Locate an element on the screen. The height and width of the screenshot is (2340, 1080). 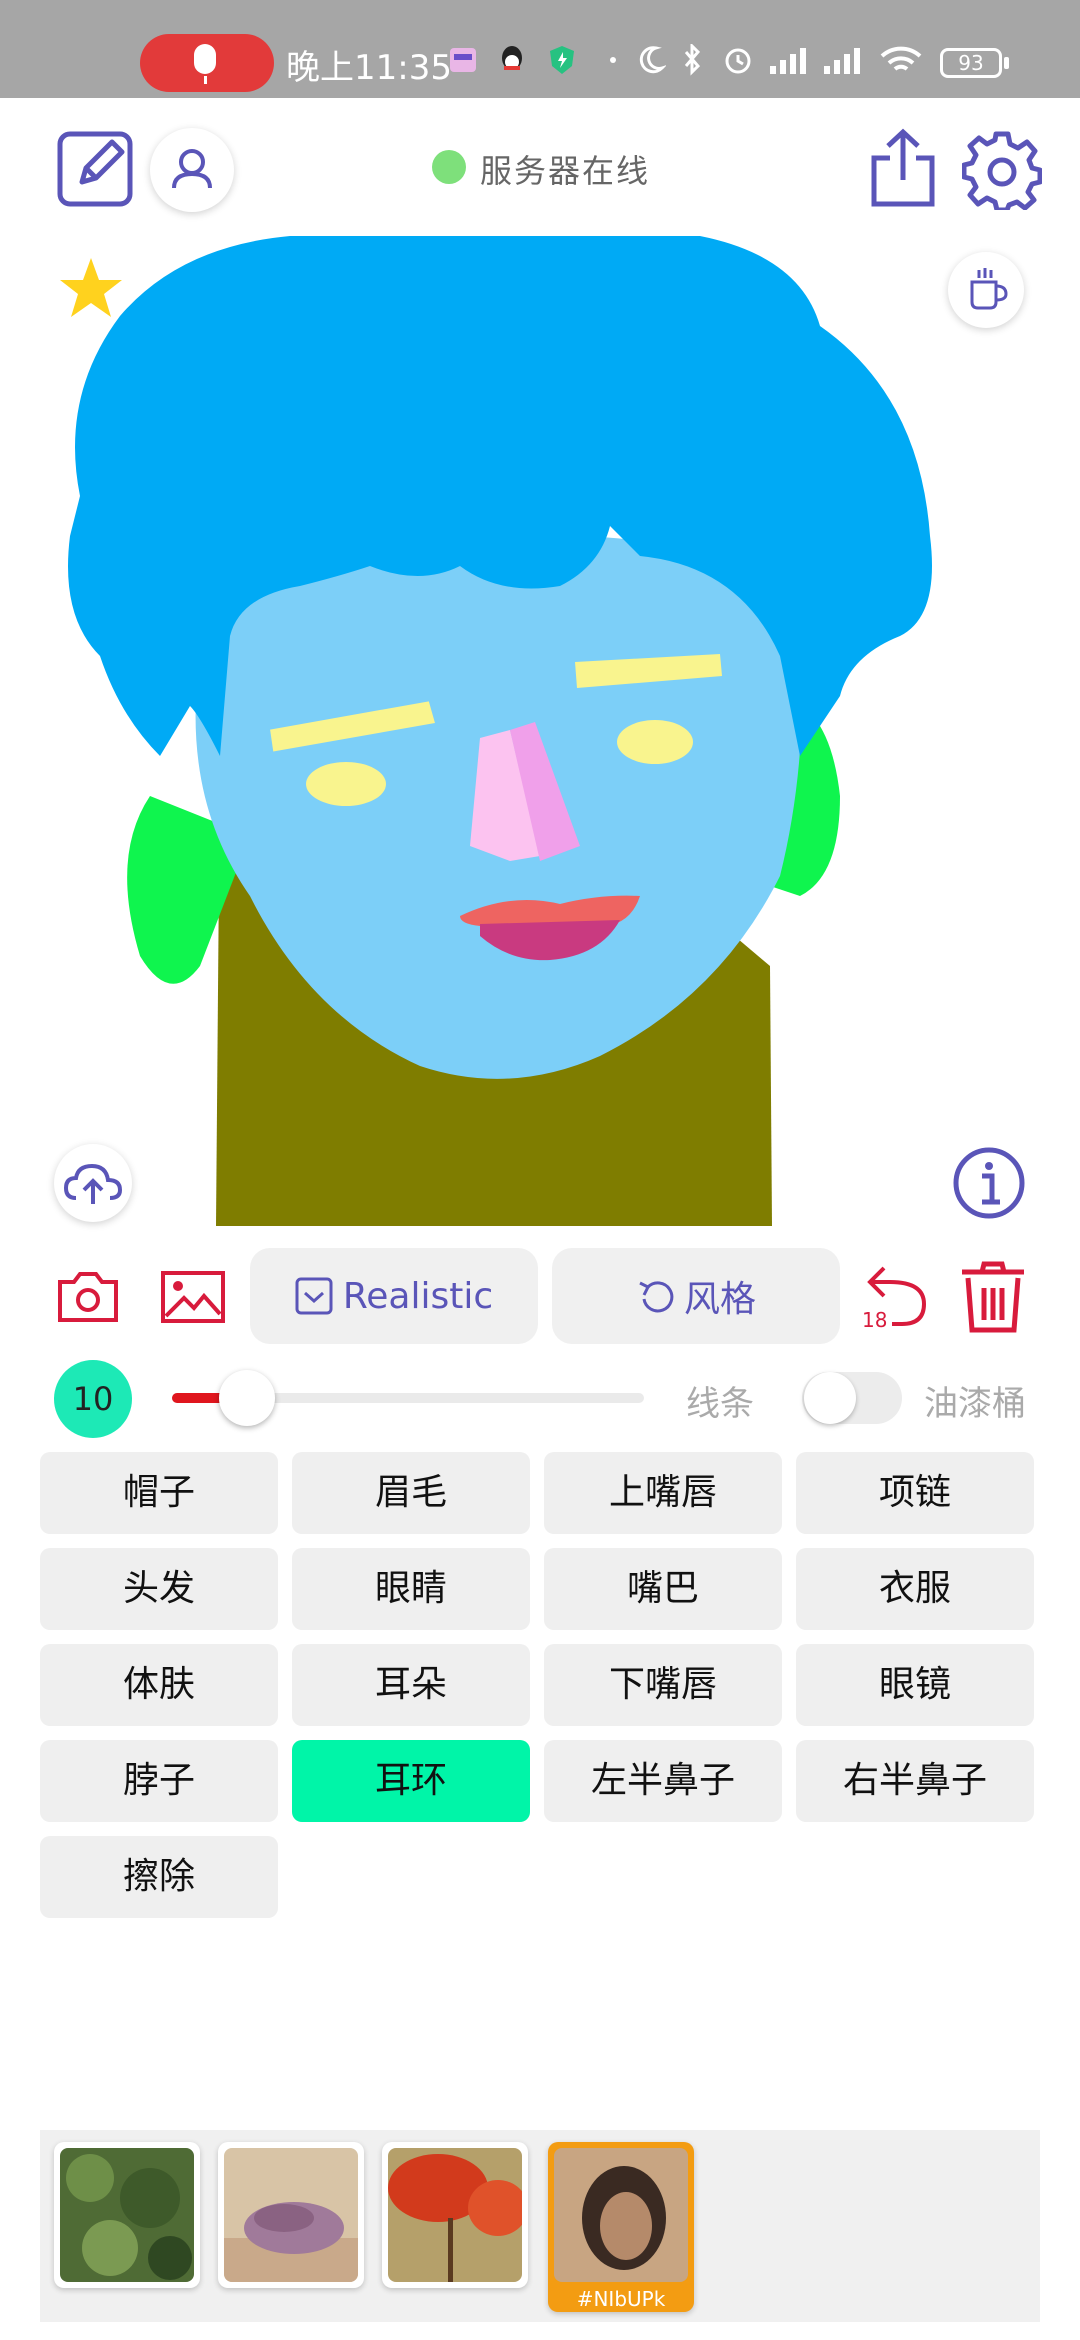
status-time: 晚上11:35 is located at coordinates (369, 68).